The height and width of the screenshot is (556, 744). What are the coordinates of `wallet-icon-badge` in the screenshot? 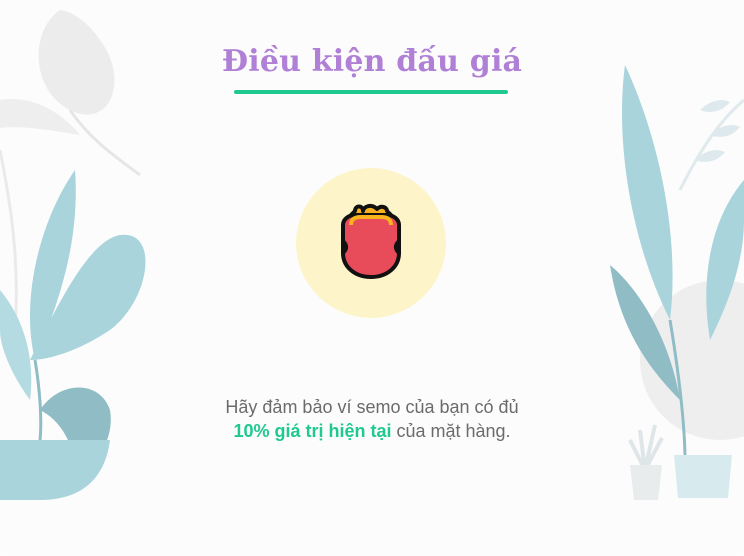 It's located at (371, 243).